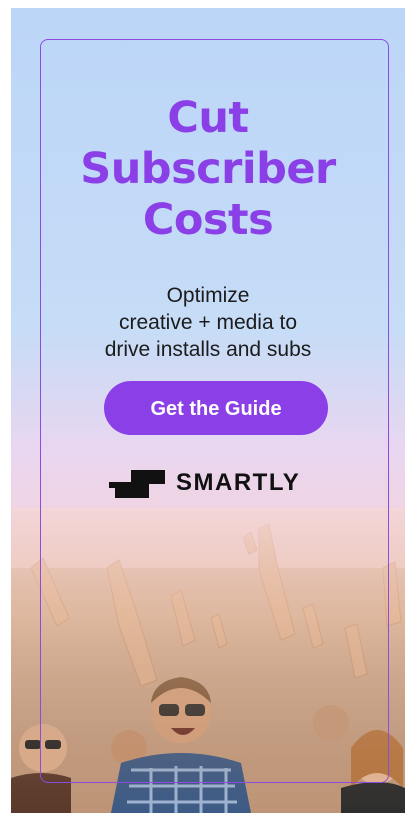 The width and height of the screenshot is (409, 817). What do you see at coordinates (208, 349) in the screenshot?
I see `subheadline-line: drive installs and subs` at bounding box center [208, 349].